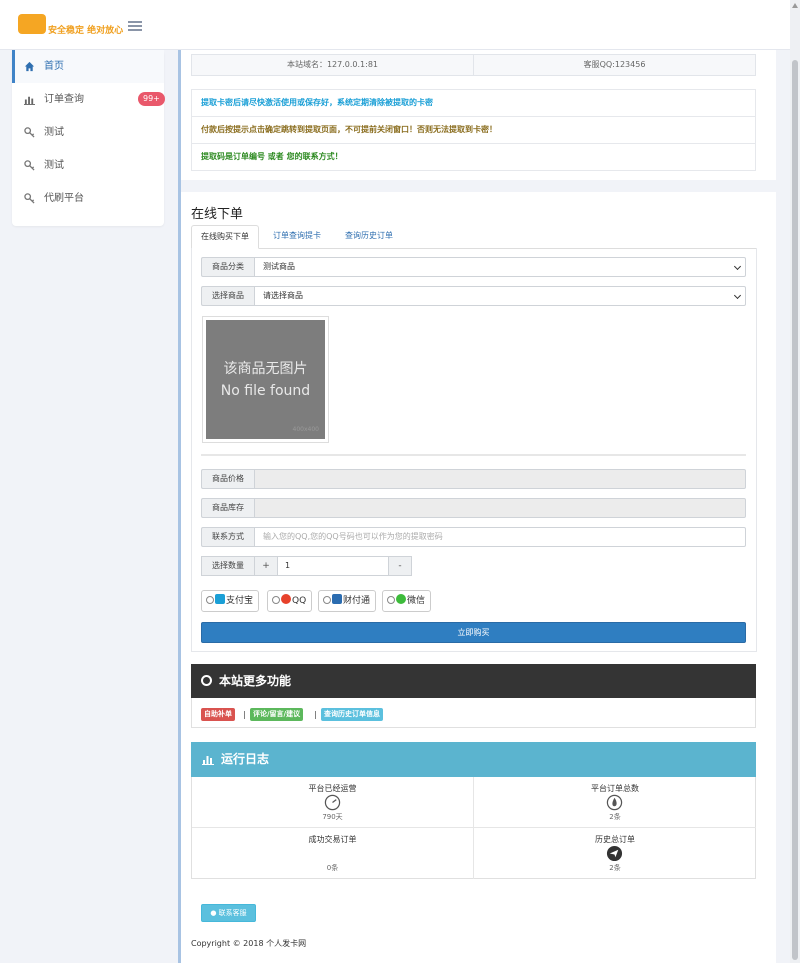  What do you see at coordinates (277, 714) in the screenshot?
I see `feedback-link: 评论/留言/建议` at bounding box center [277, 714].